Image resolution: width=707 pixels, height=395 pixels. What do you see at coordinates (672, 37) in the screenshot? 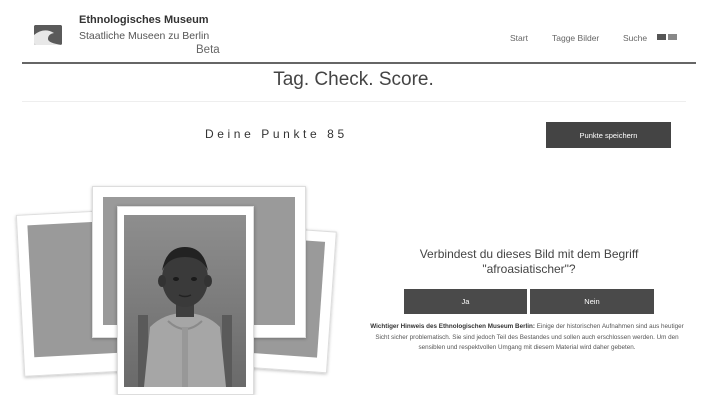
I see `flag-en-icon` at bounding box center [672, 37].